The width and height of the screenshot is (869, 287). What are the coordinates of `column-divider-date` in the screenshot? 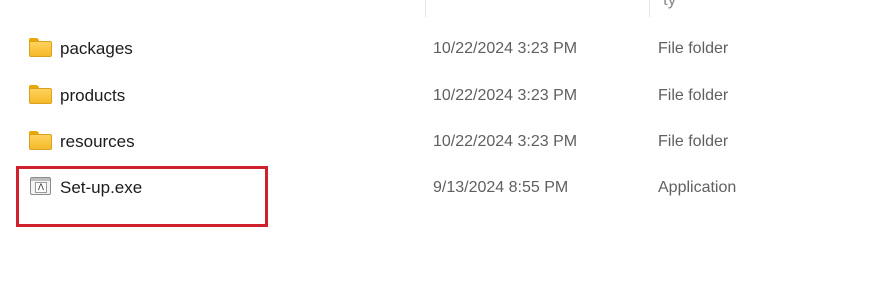 It's located at (425, 8).